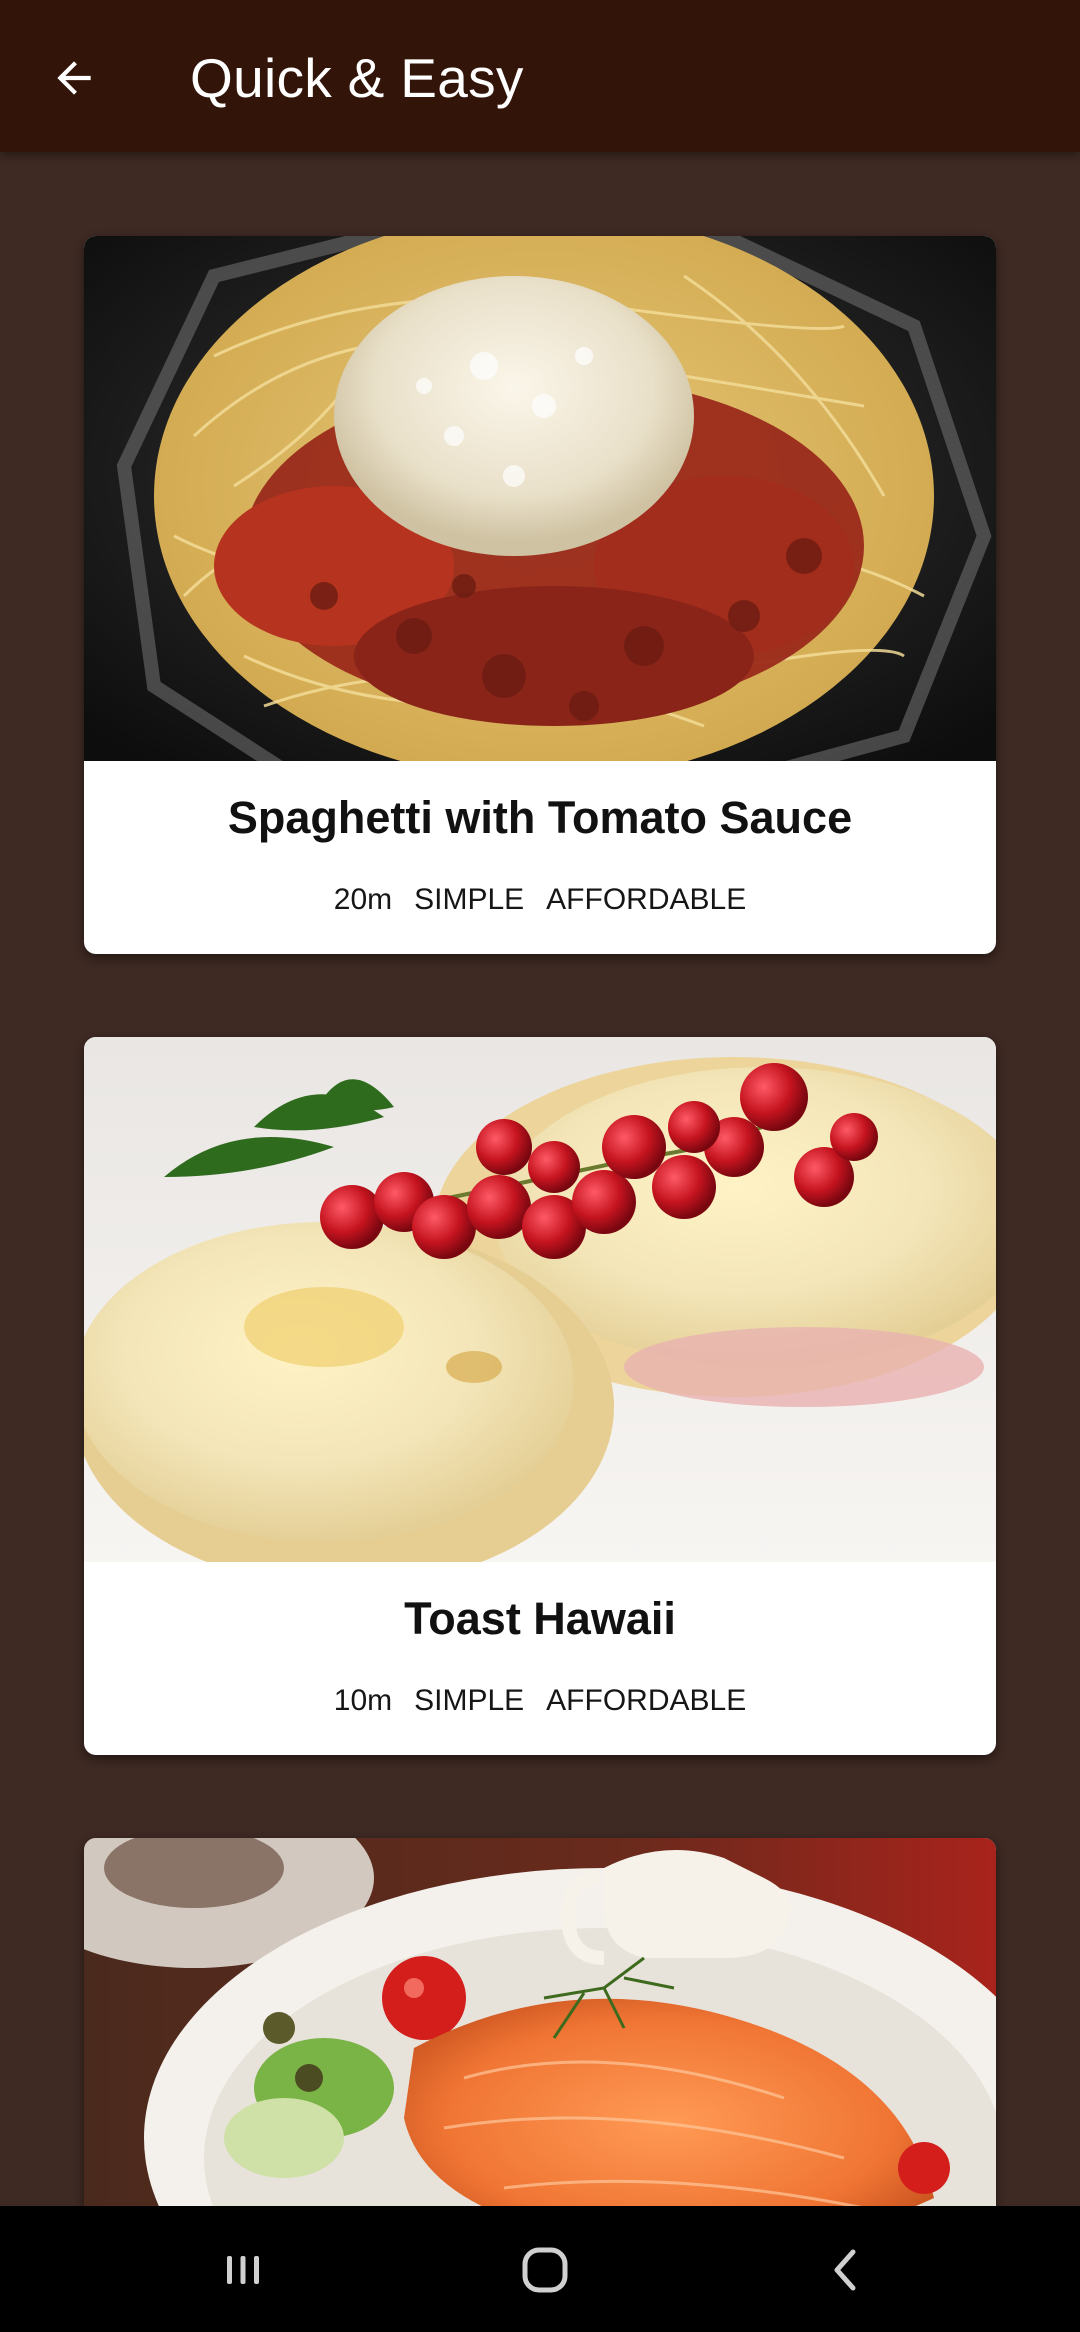 The height and width of the screenshot is (2332, 1080). I want to click on system-back-icon, so click(845, 2270).